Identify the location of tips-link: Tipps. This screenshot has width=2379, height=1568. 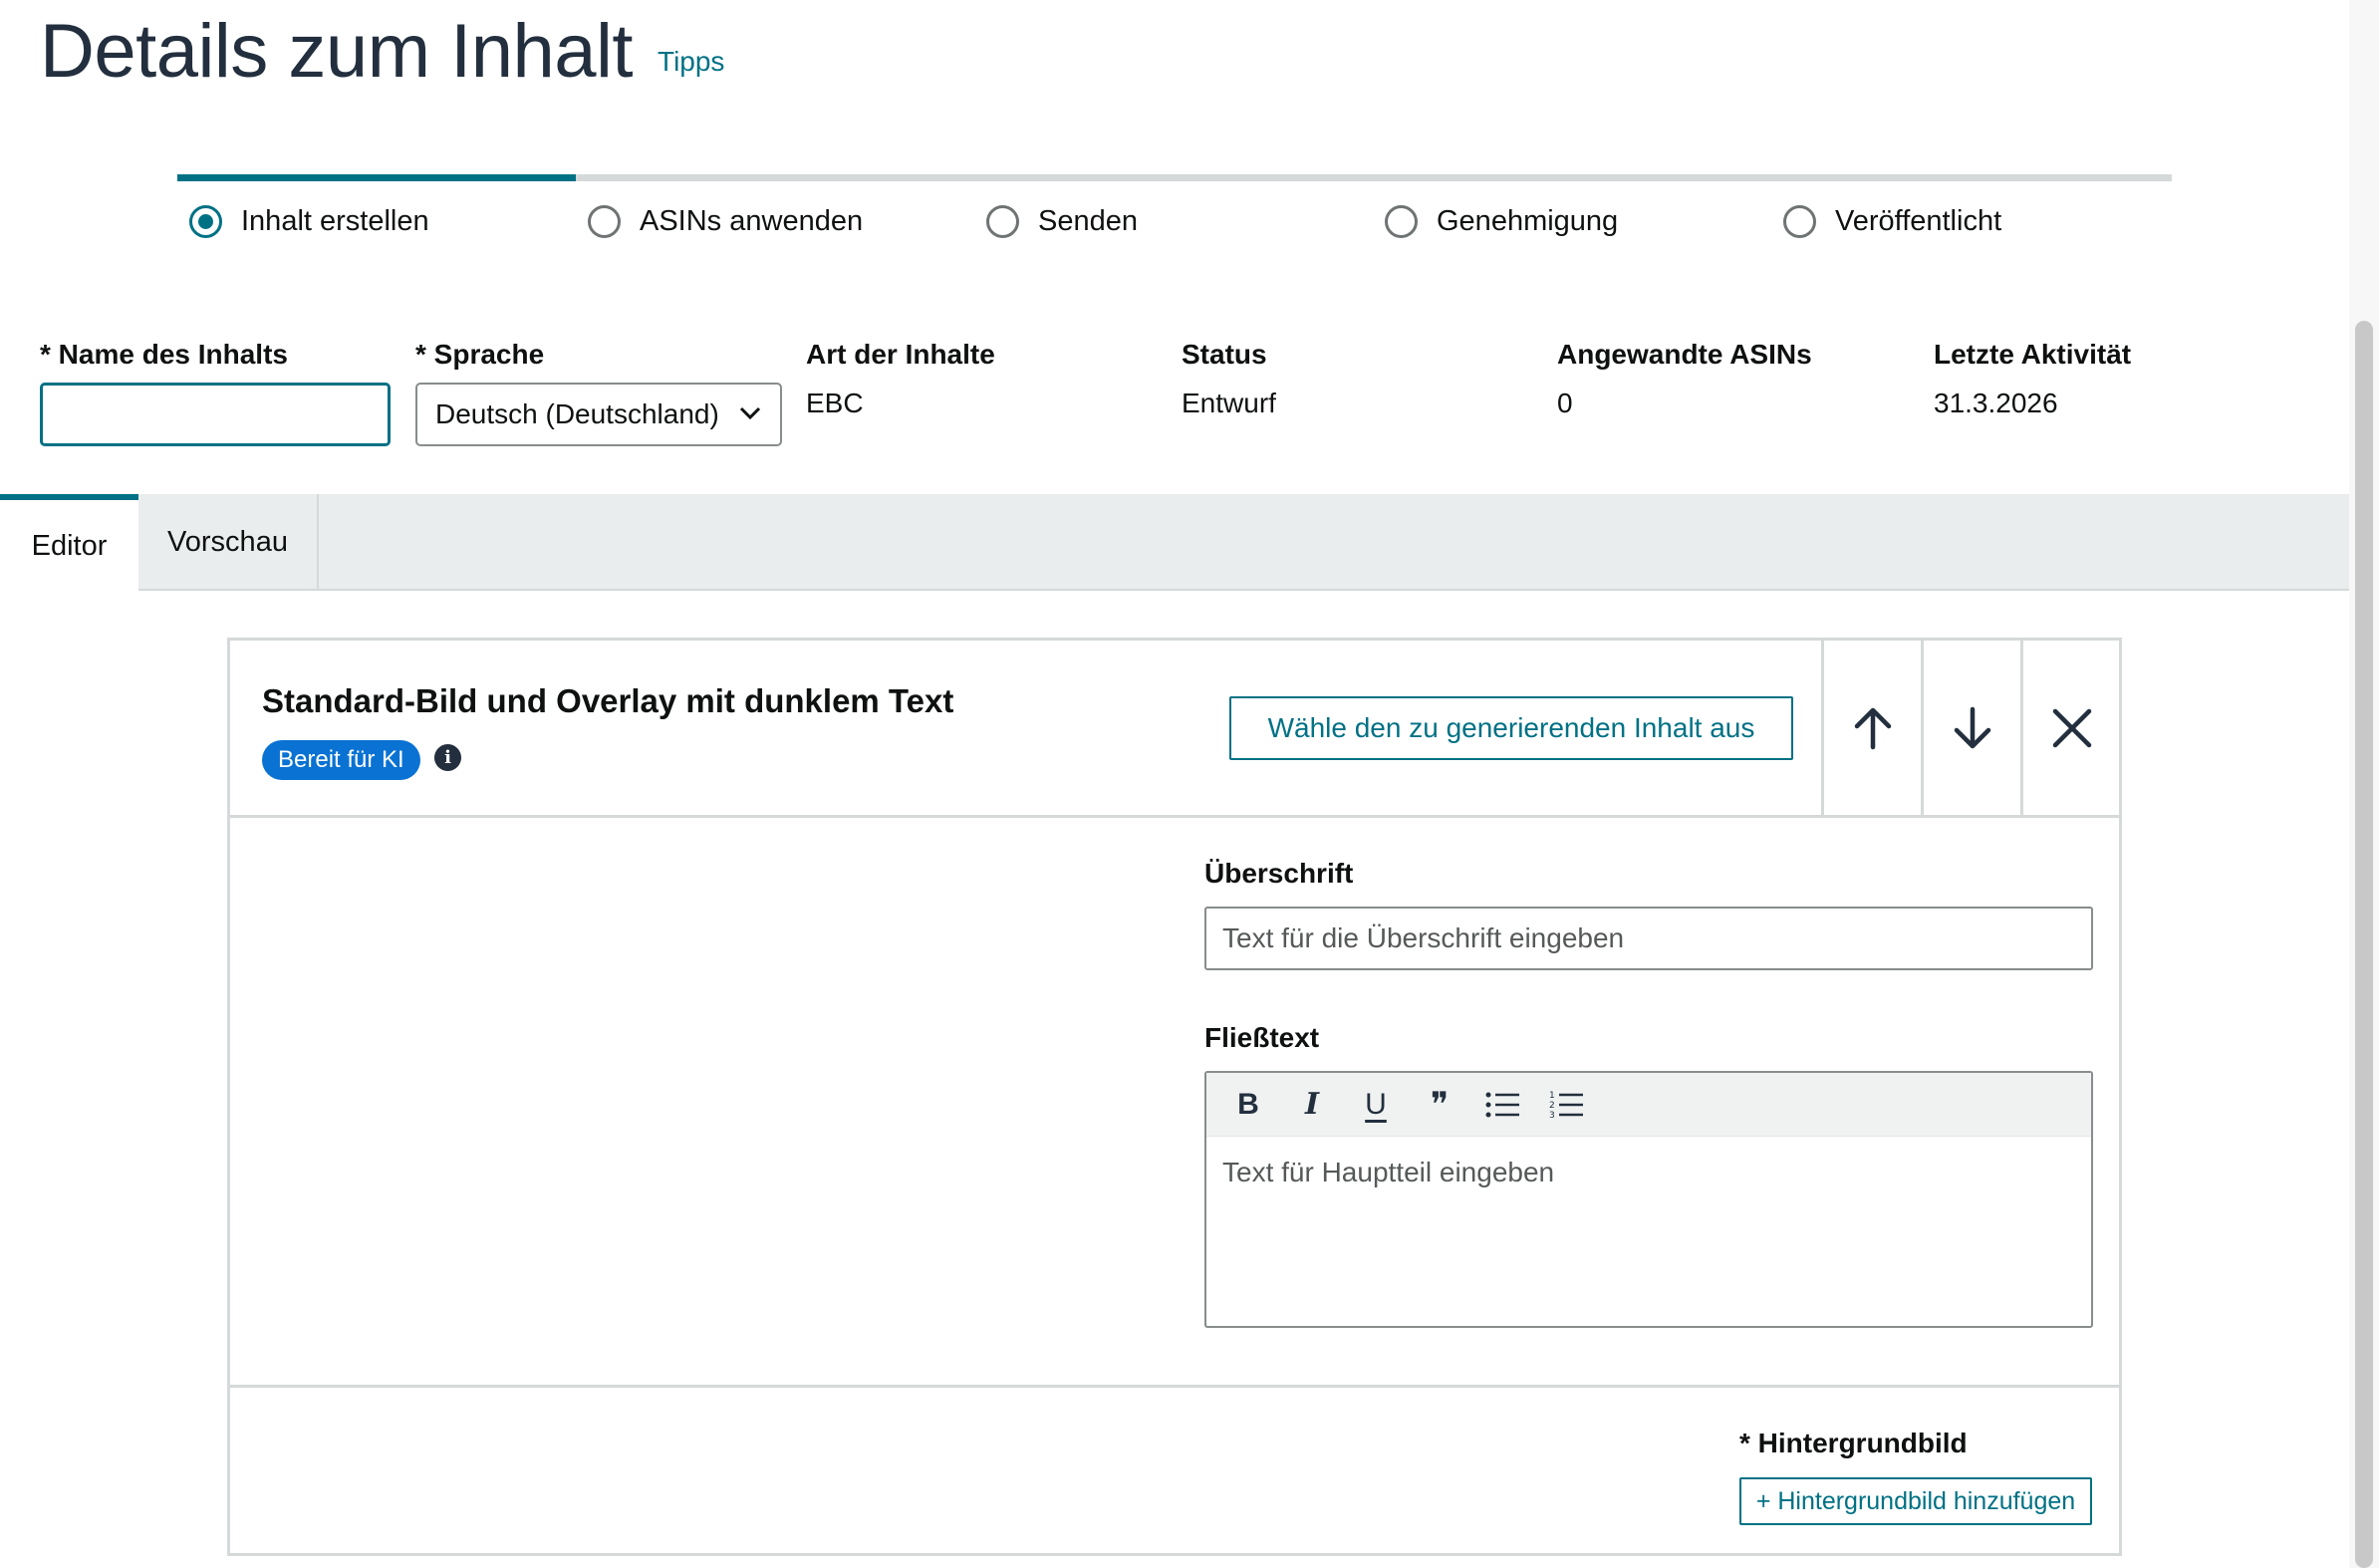
(691, 62).